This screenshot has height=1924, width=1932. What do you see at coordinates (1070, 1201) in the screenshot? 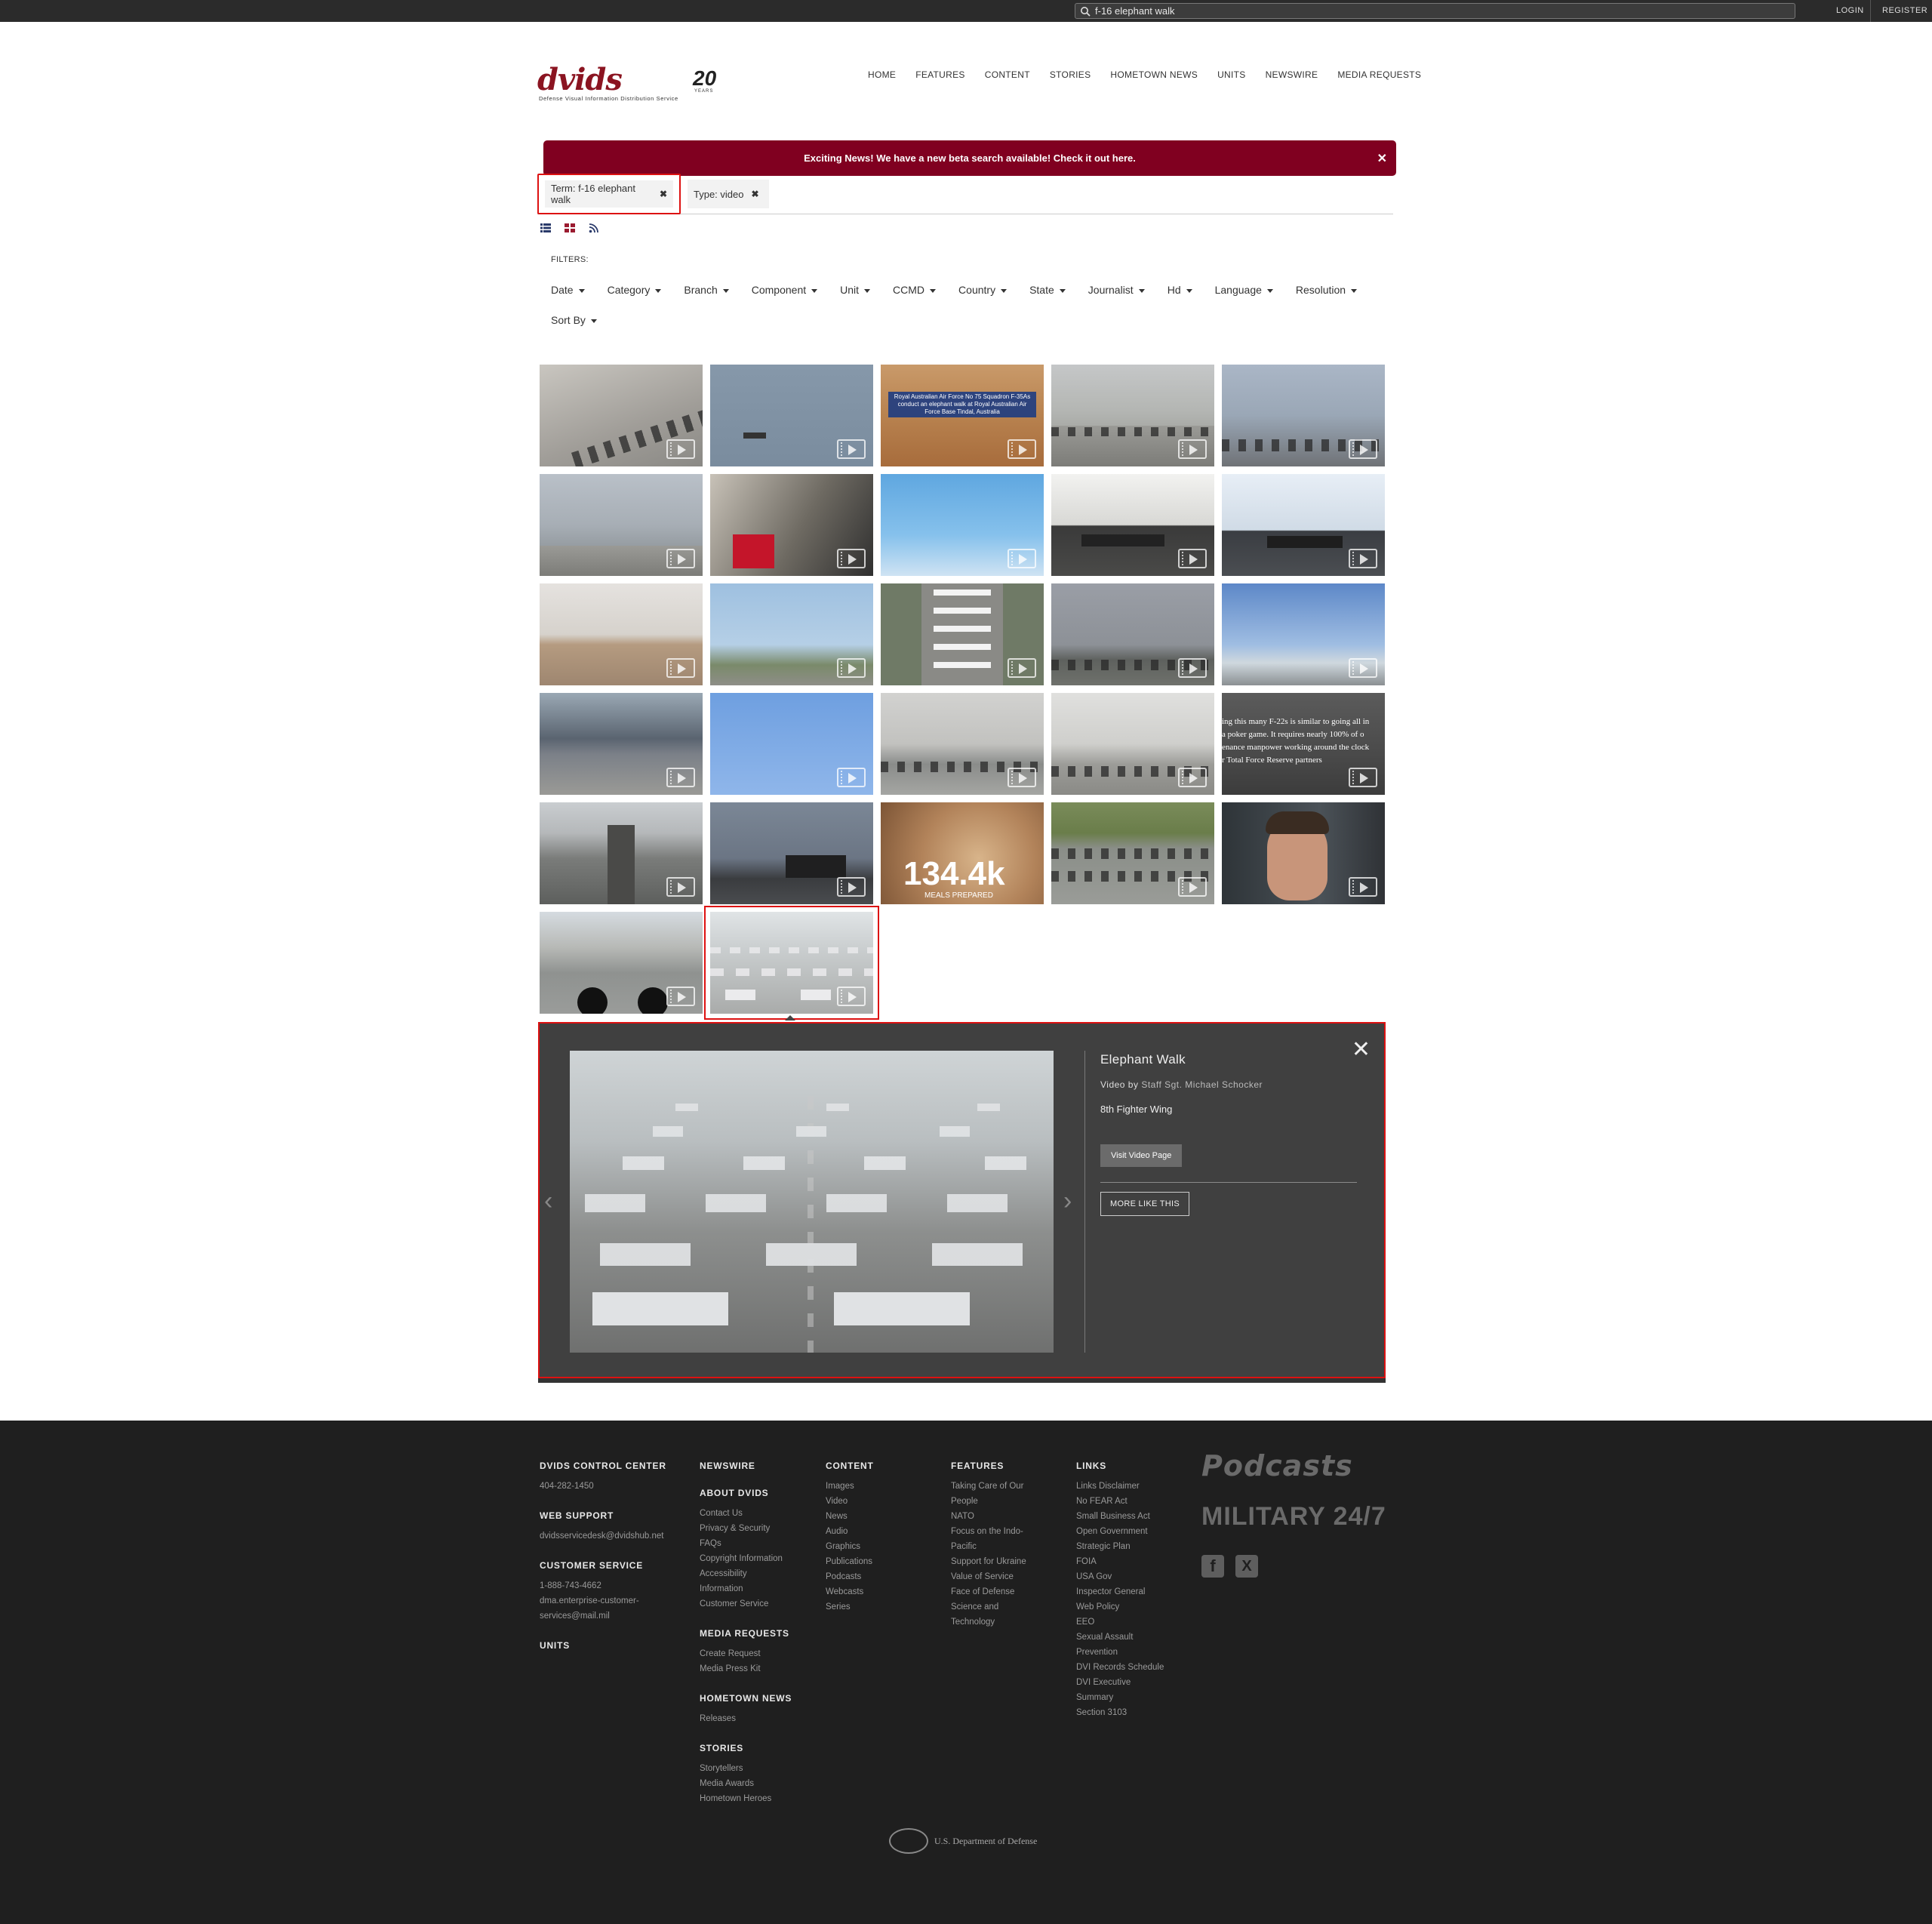
I see `next-arrow-icon: ›` at bounding box center [1070, 1201].